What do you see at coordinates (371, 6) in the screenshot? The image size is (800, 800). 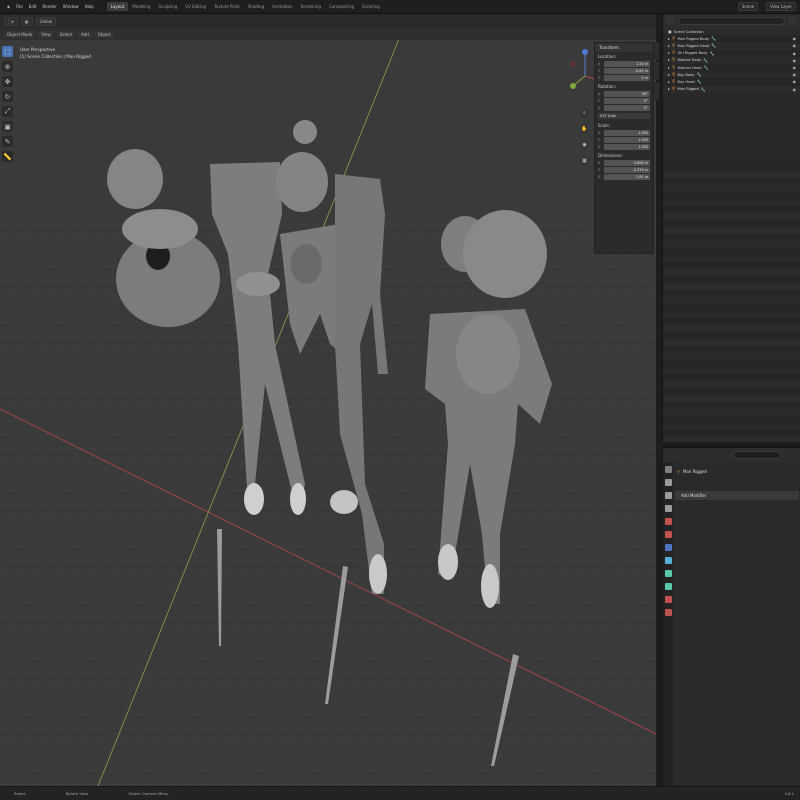 I see `tab-scripting: Scripting` at bounding box center [371, 6].